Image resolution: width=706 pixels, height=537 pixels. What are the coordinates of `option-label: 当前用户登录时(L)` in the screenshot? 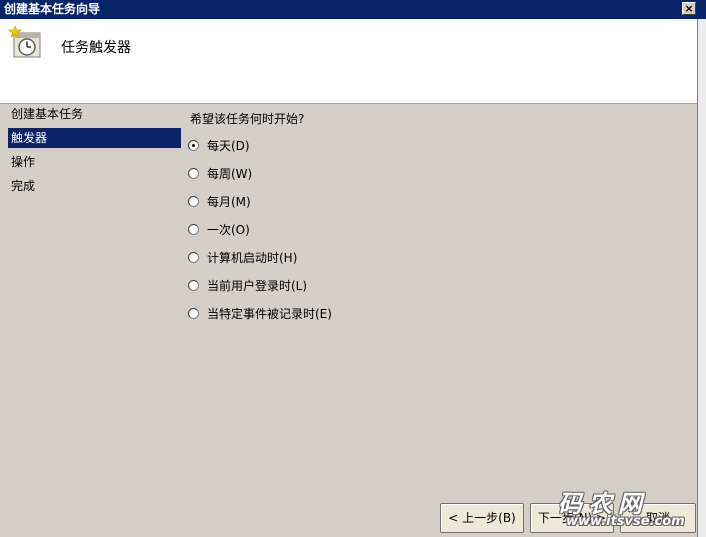 It's located at (257, 285).